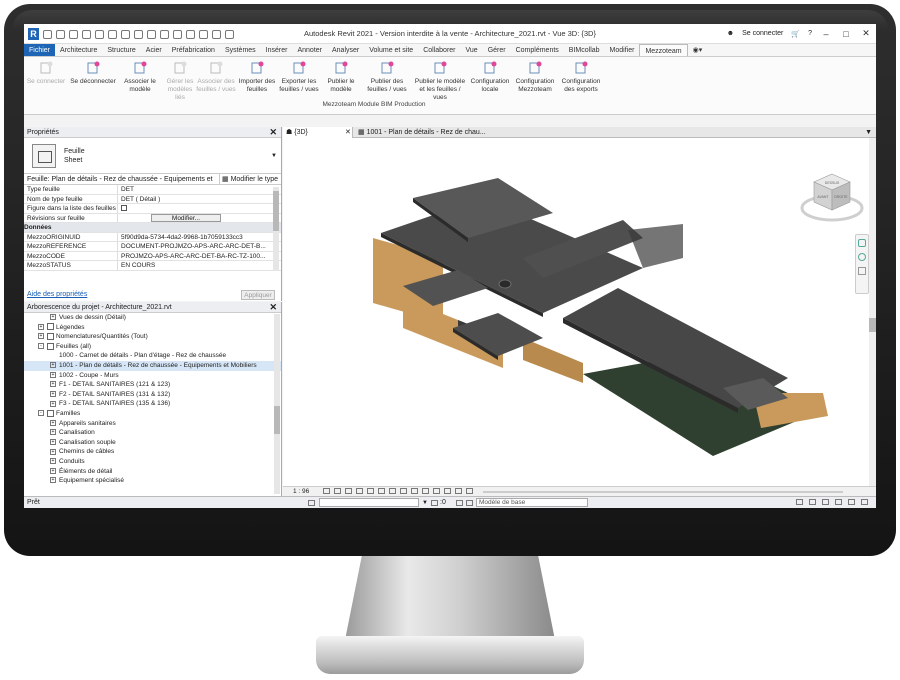 Image resolution: width=900 pixels, height=680 pixels. Describe the element at coordinates (872, 312) in the screenshot. I see `canvas-vscroll` at that location.